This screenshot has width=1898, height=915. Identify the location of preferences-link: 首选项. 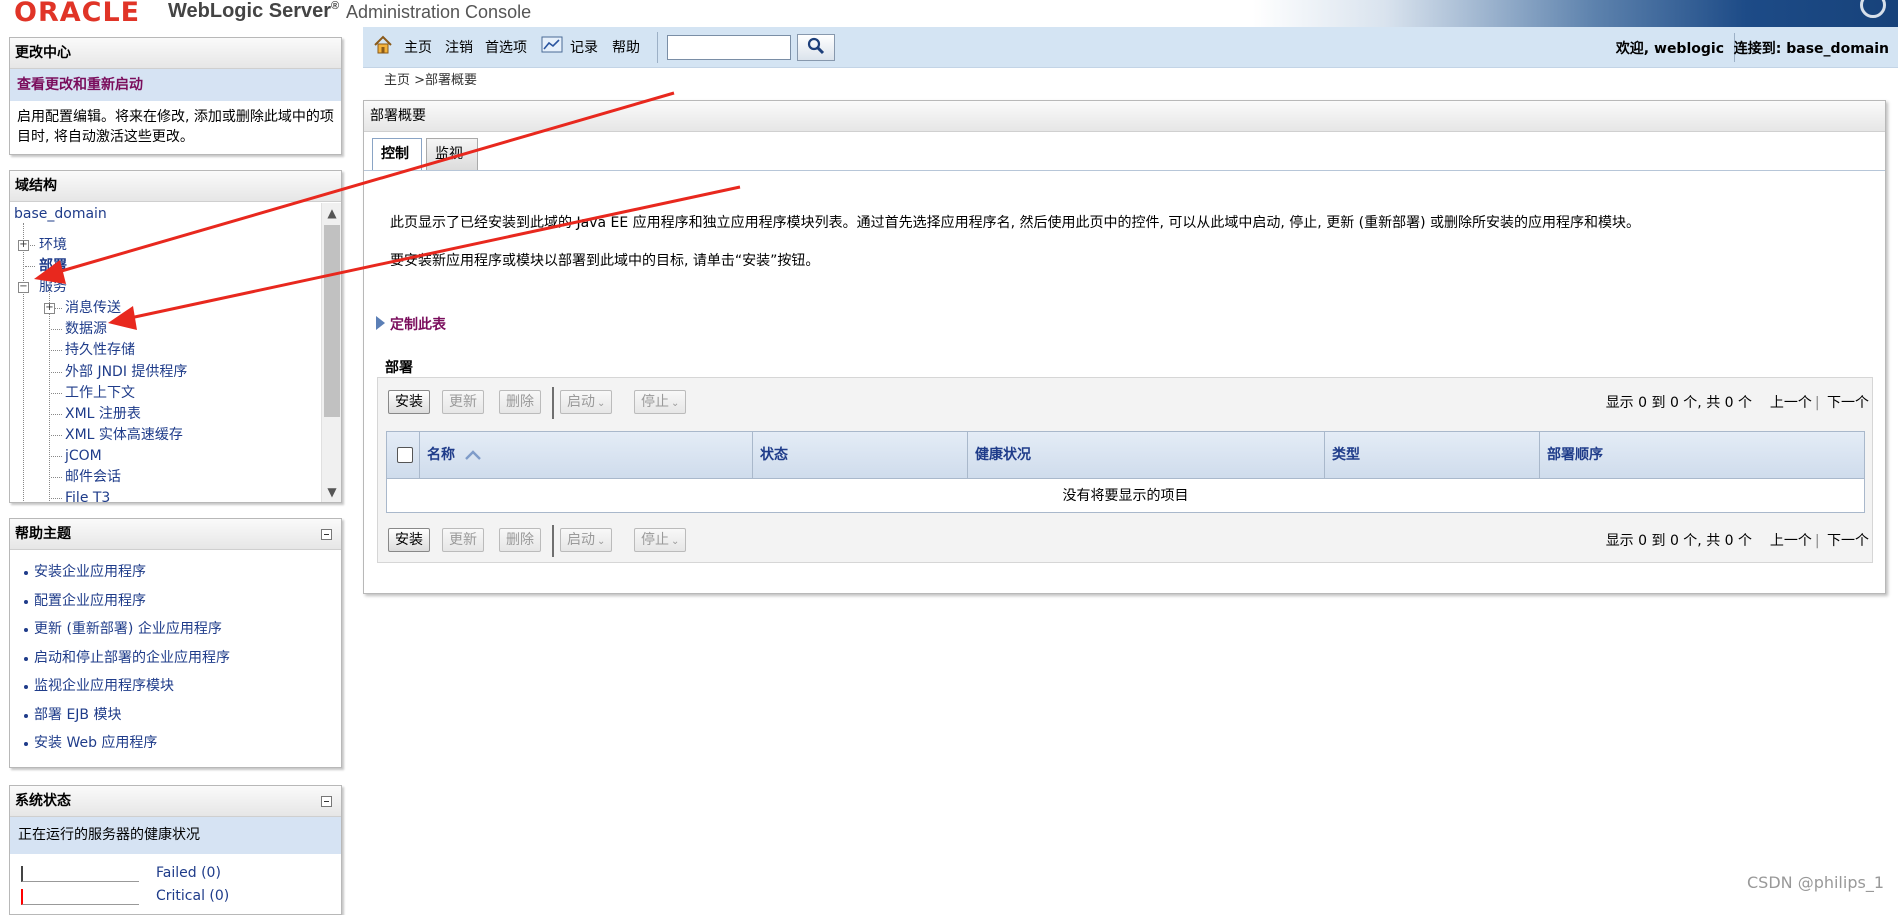
(506, 48).